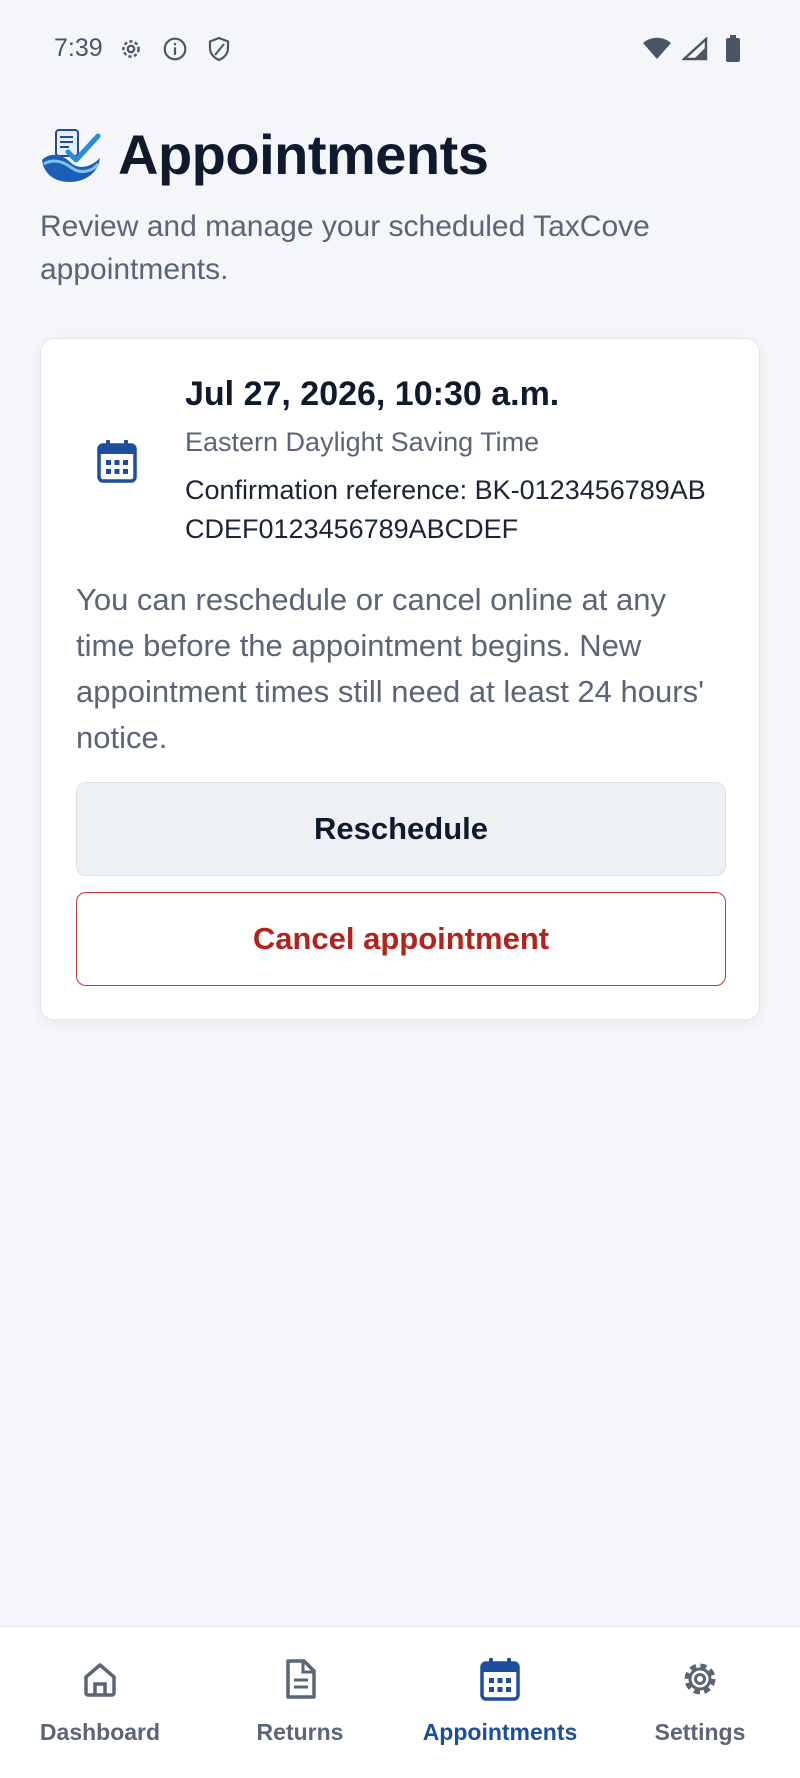  What do you see at coordinates (100, 1679) in the screenshot?
I see `home-icon` at bounding box center [100, 1679].